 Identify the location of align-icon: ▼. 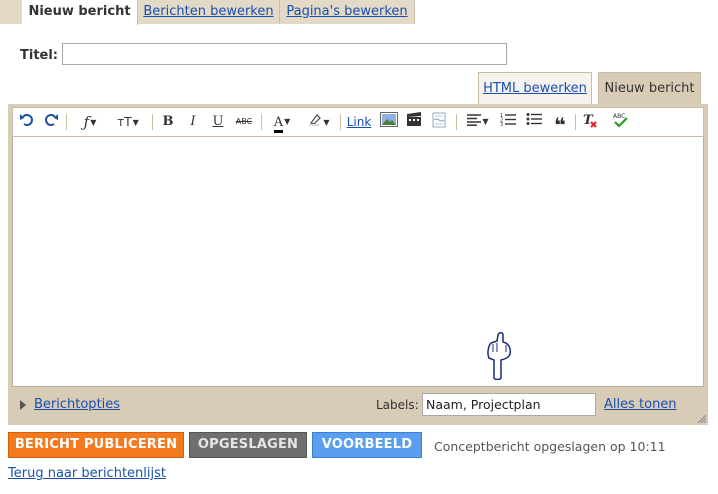
(478, 122).